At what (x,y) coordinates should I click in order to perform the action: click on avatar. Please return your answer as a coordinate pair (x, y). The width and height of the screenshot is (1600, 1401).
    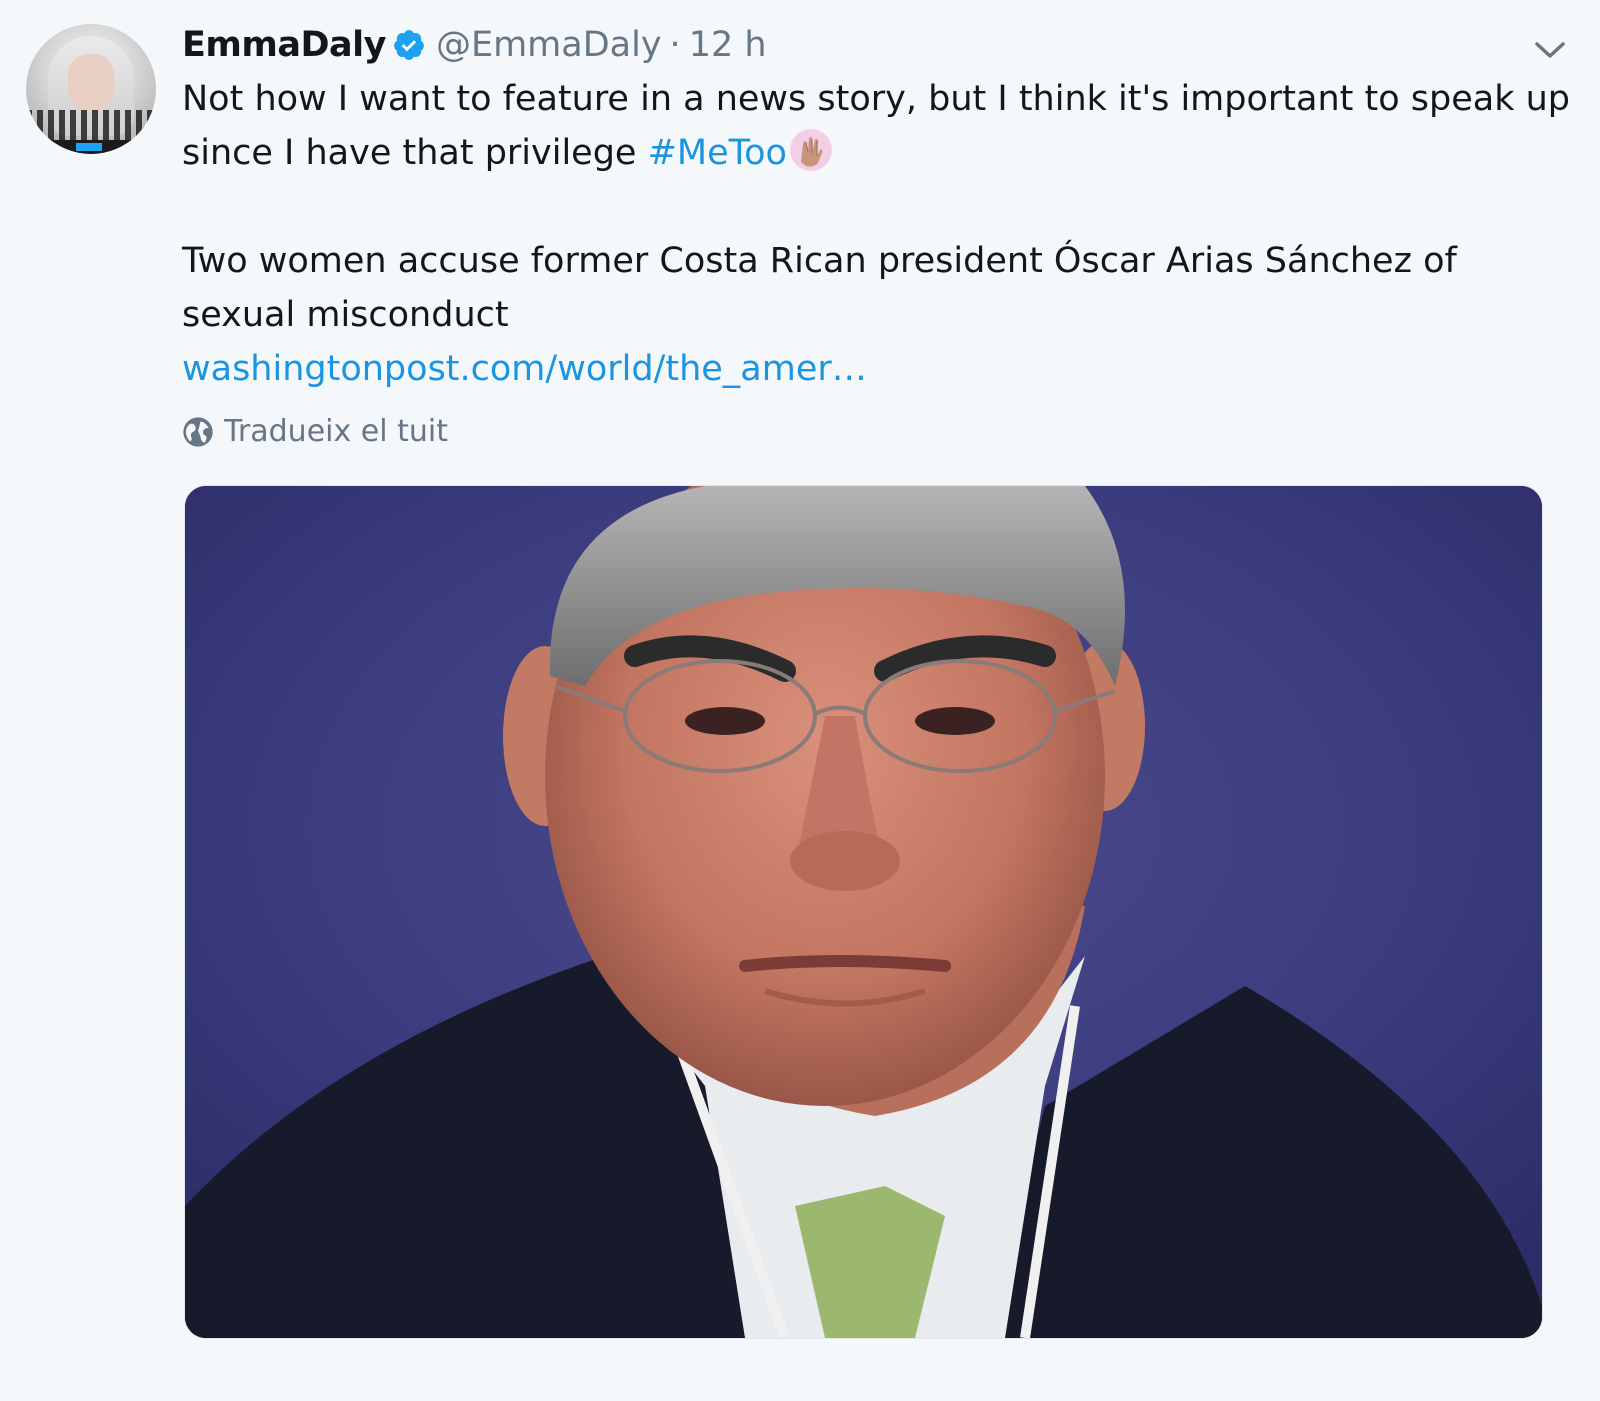
    Looking at the image, I should click on (91, 89).